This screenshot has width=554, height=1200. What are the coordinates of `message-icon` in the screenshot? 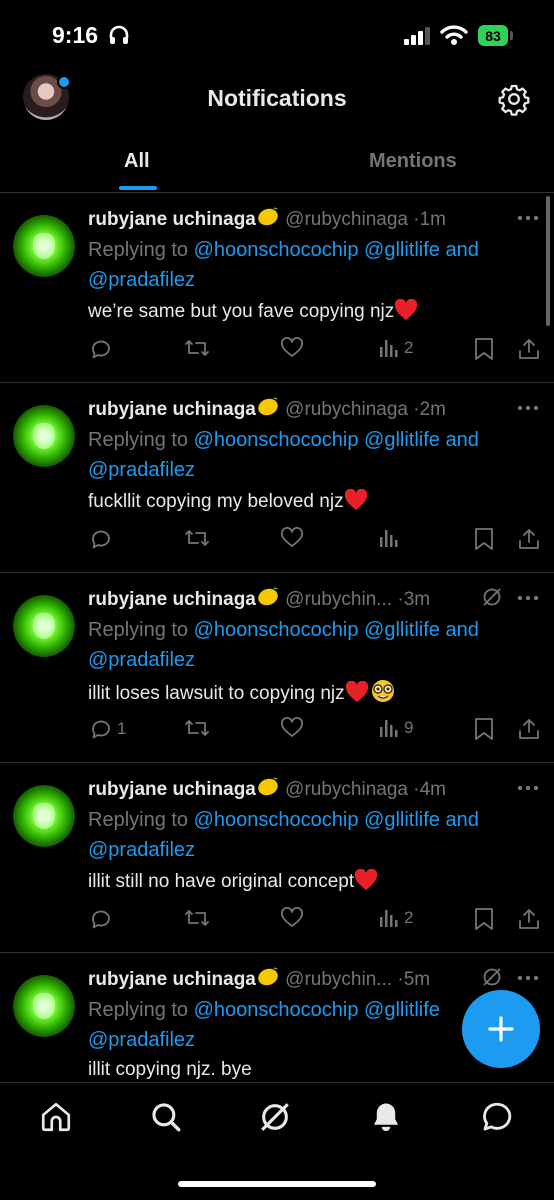 It's located at (497, 1117).